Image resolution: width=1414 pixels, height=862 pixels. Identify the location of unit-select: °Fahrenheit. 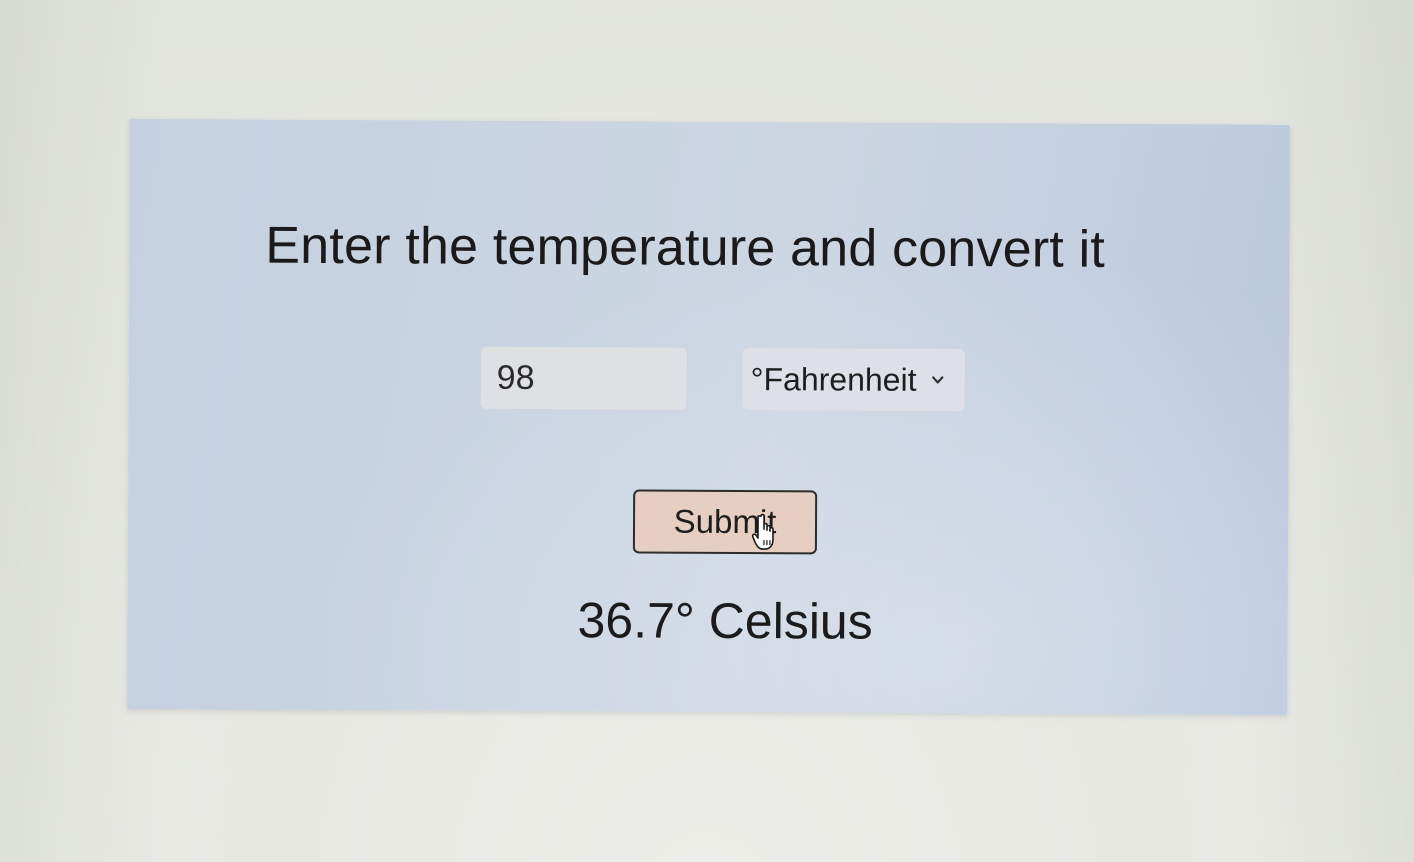
(853, 379).